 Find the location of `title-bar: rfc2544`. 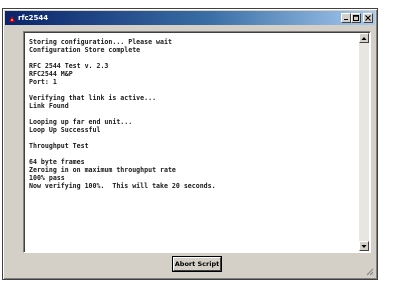

title-bar: rfc2544 is located at coordinates (190, 18).